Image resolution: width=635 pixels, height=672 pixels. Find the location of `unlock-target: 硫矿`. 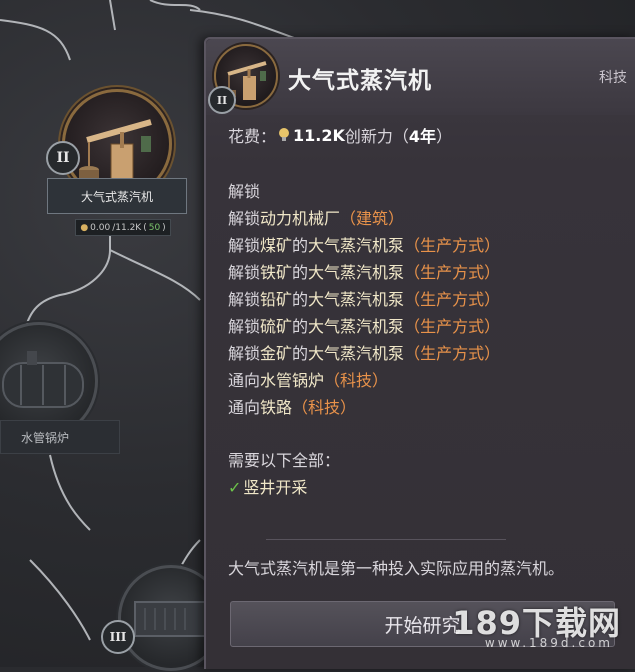

unlock-target: 硫矿 is located at coordinates (276, 326).